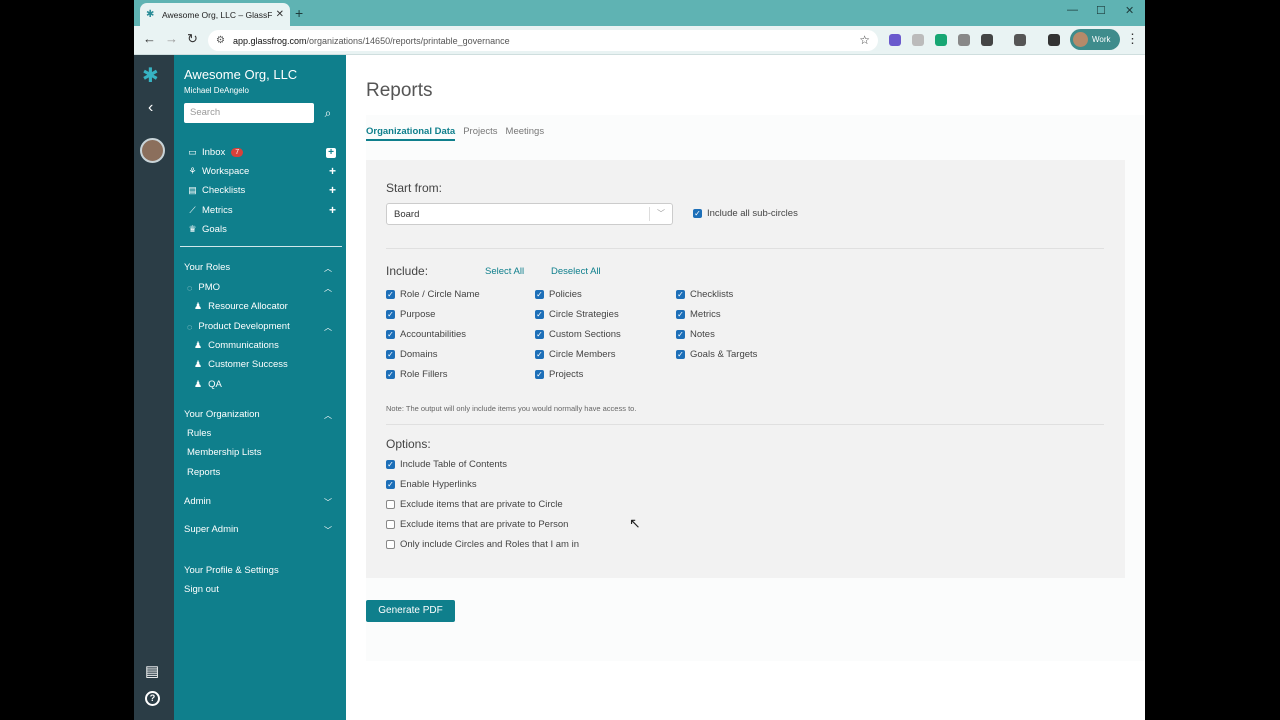  I want to click on sidebar-item-checklists: ▤ Checklists, so click(216, 190).